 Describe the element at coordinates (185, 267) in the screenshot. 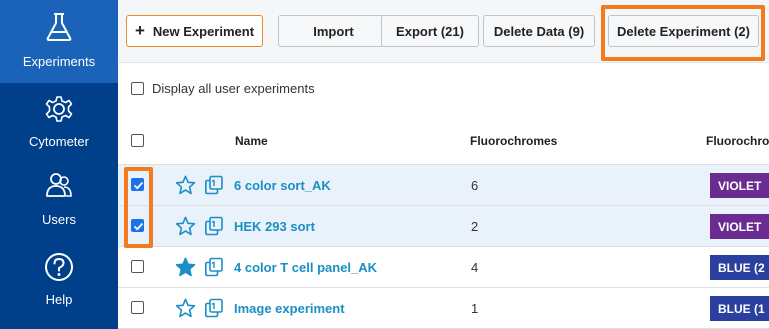

I see `star-filled-icon` at that location.